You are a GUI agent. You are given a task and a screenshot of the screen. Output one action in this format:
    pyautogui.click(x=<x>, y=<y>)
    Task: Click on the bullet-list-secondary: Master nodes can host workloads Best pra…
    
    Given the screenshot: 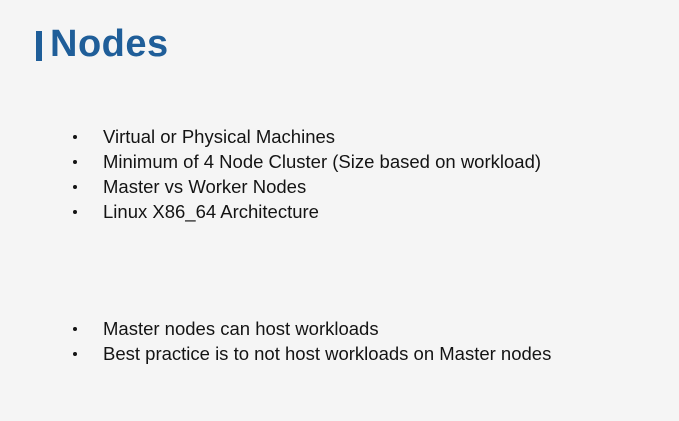 What is the action you would take?
    pyautogui.click(x=310, y=341)
    